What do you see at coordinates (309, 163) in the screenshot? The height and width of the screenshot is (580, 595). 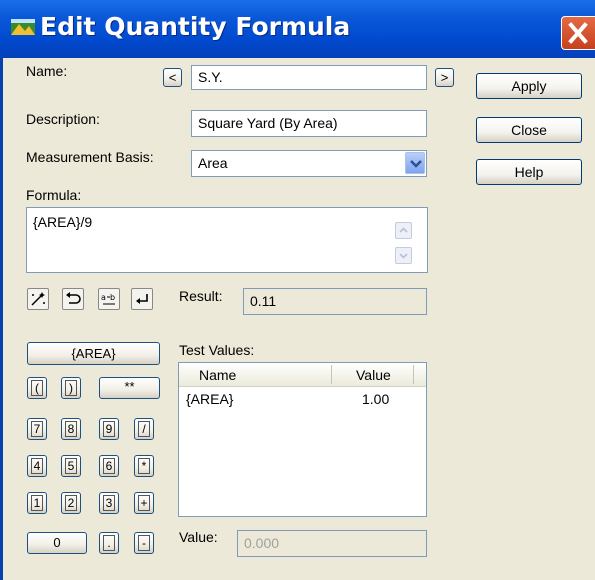 I see `measurement-basis-select: Area` at bounding box center [309, 163].